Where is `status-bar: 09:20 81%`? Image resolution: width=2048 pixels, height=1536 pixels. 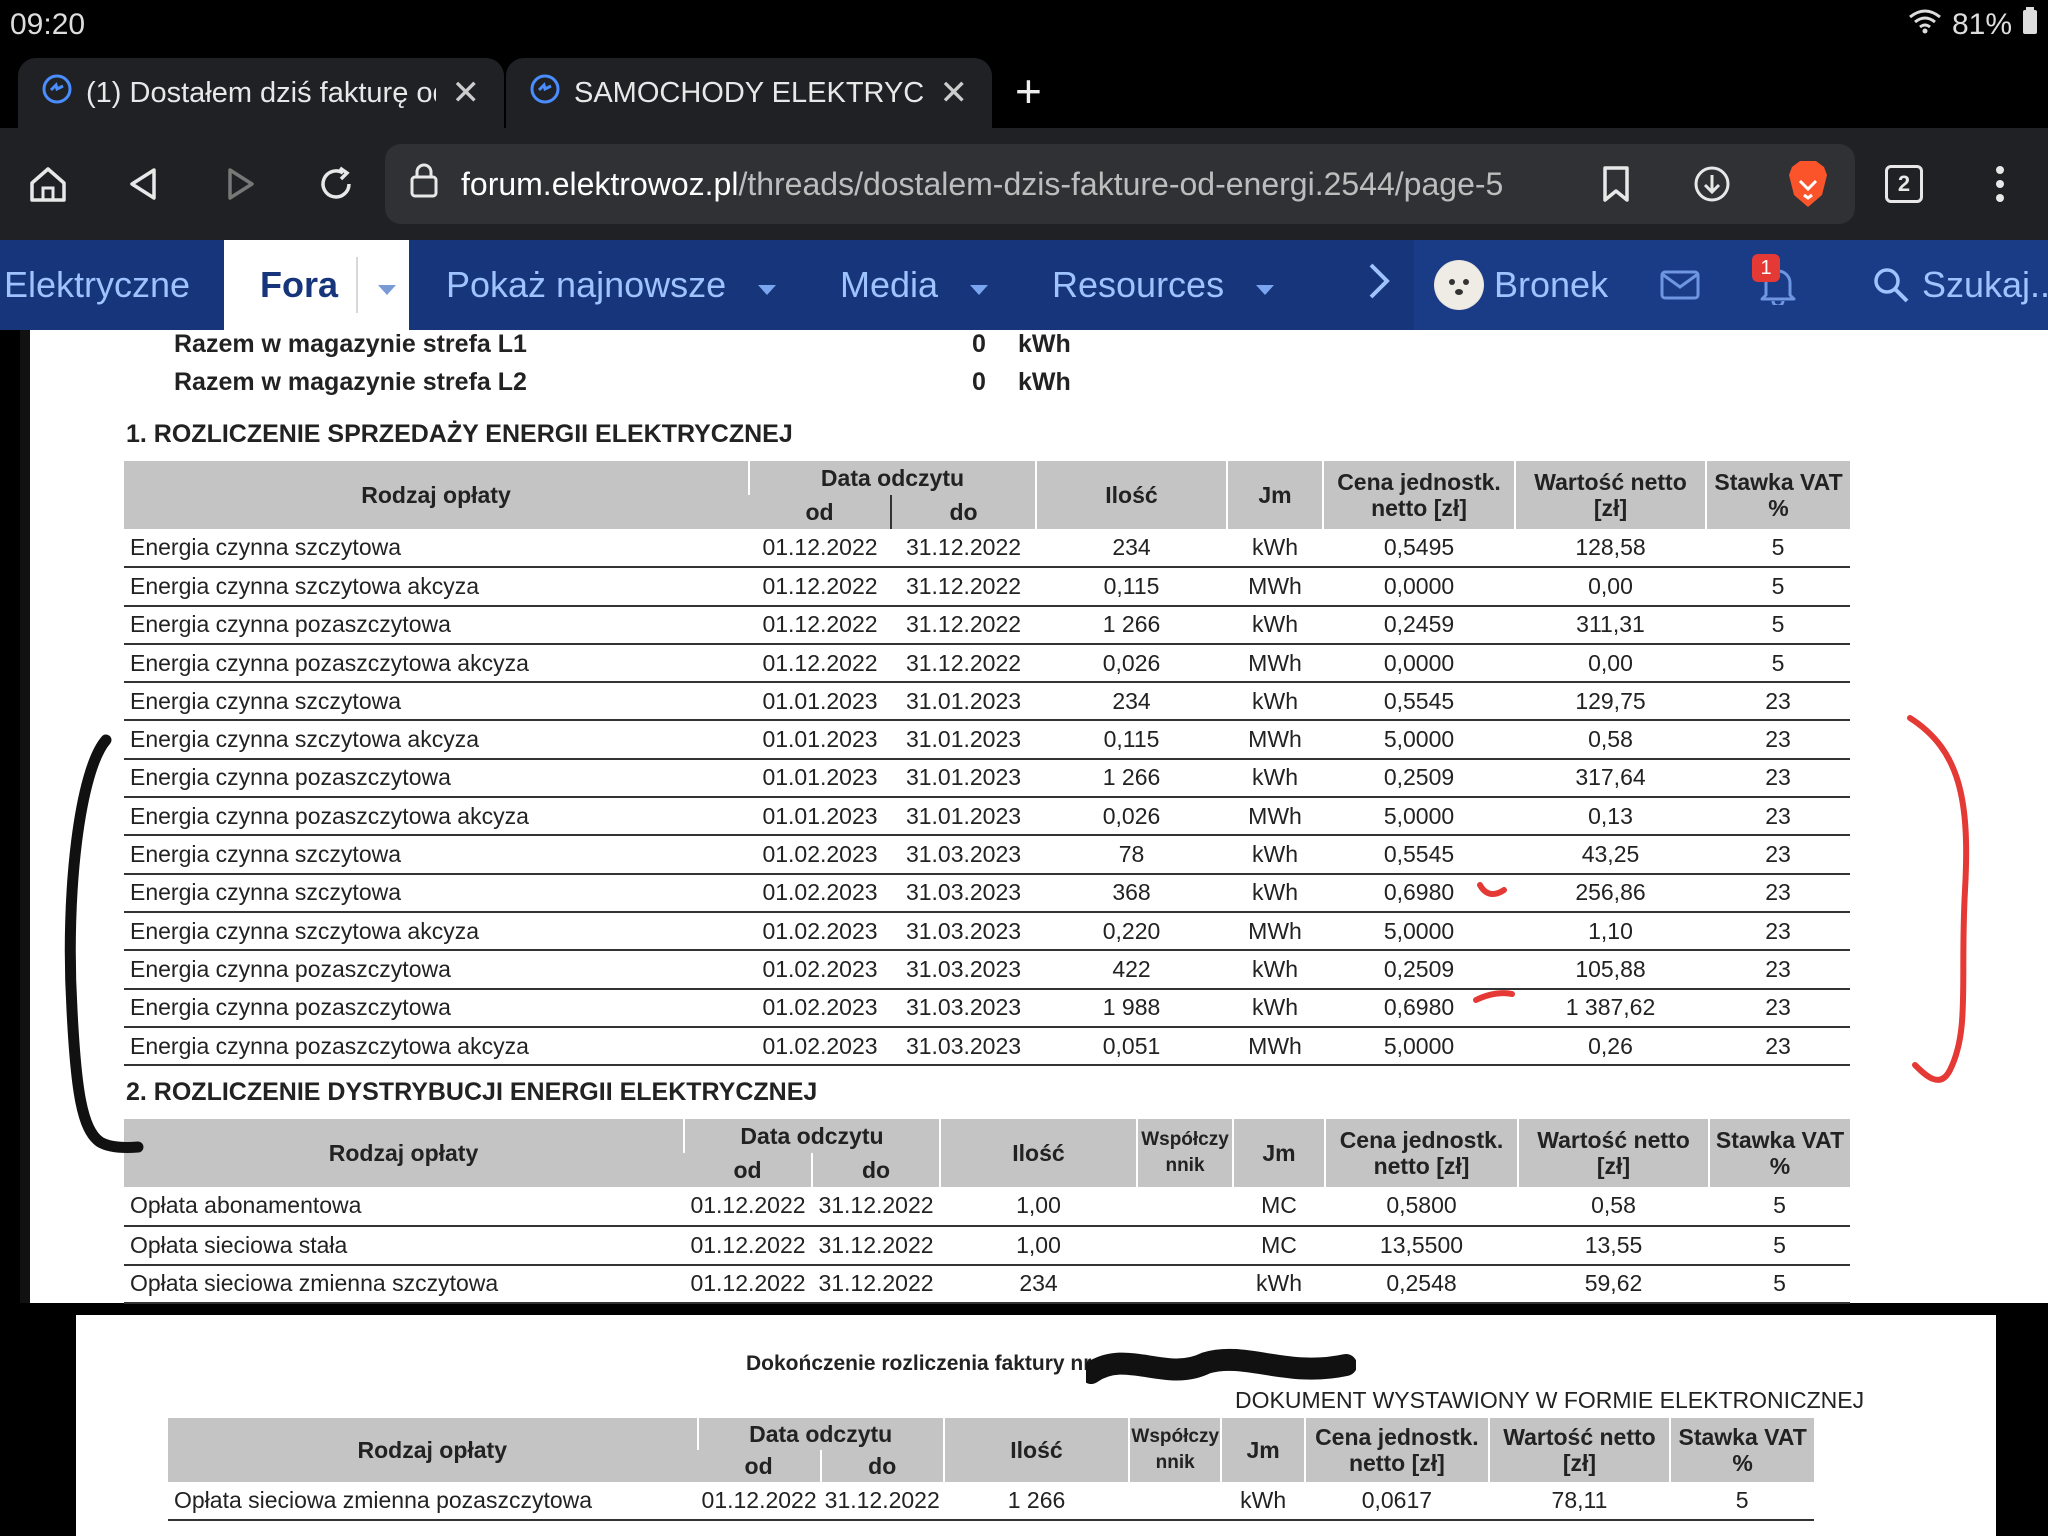
status-bar: 09:20 81% is located at coordinates (1024, 25).